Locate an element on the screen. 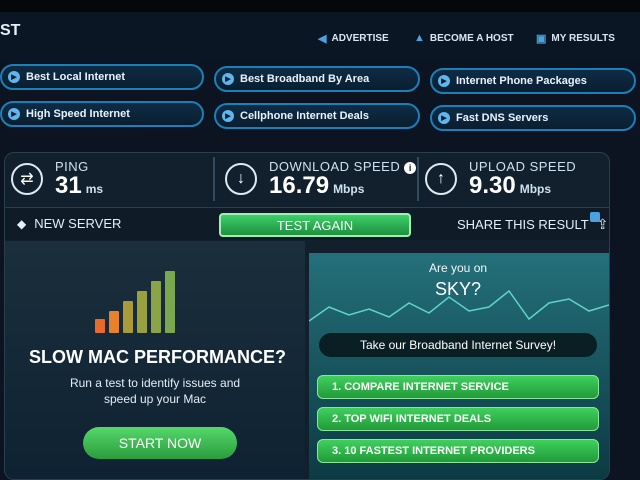  quick-link-label: High Speed Internet is located at coordinates (78, 114).